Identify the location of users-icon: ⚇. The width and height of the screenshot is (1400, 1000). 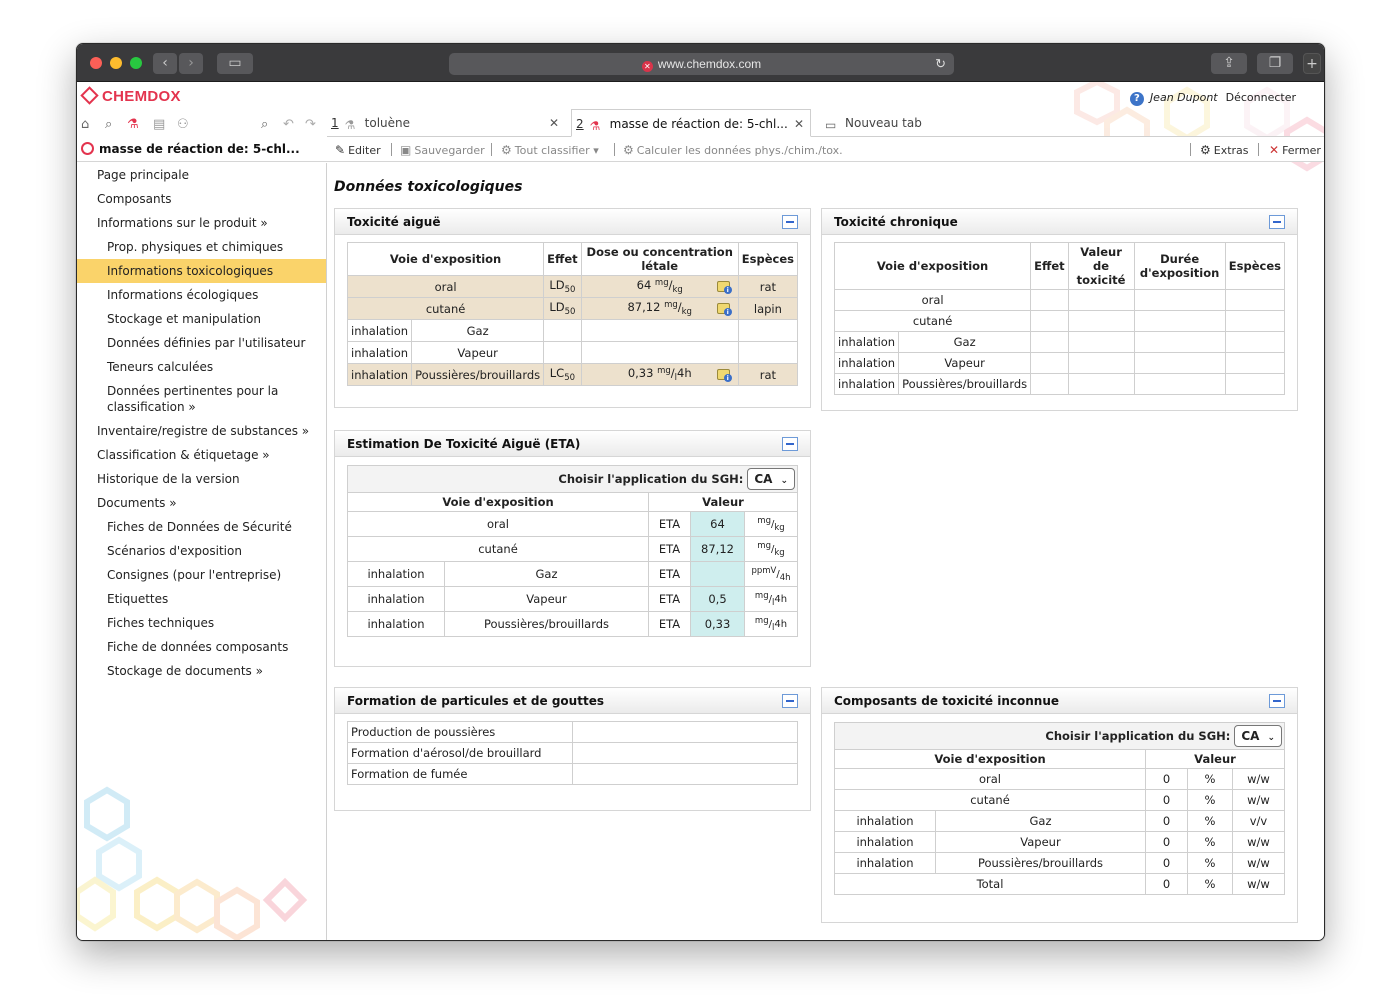
(183, 124).